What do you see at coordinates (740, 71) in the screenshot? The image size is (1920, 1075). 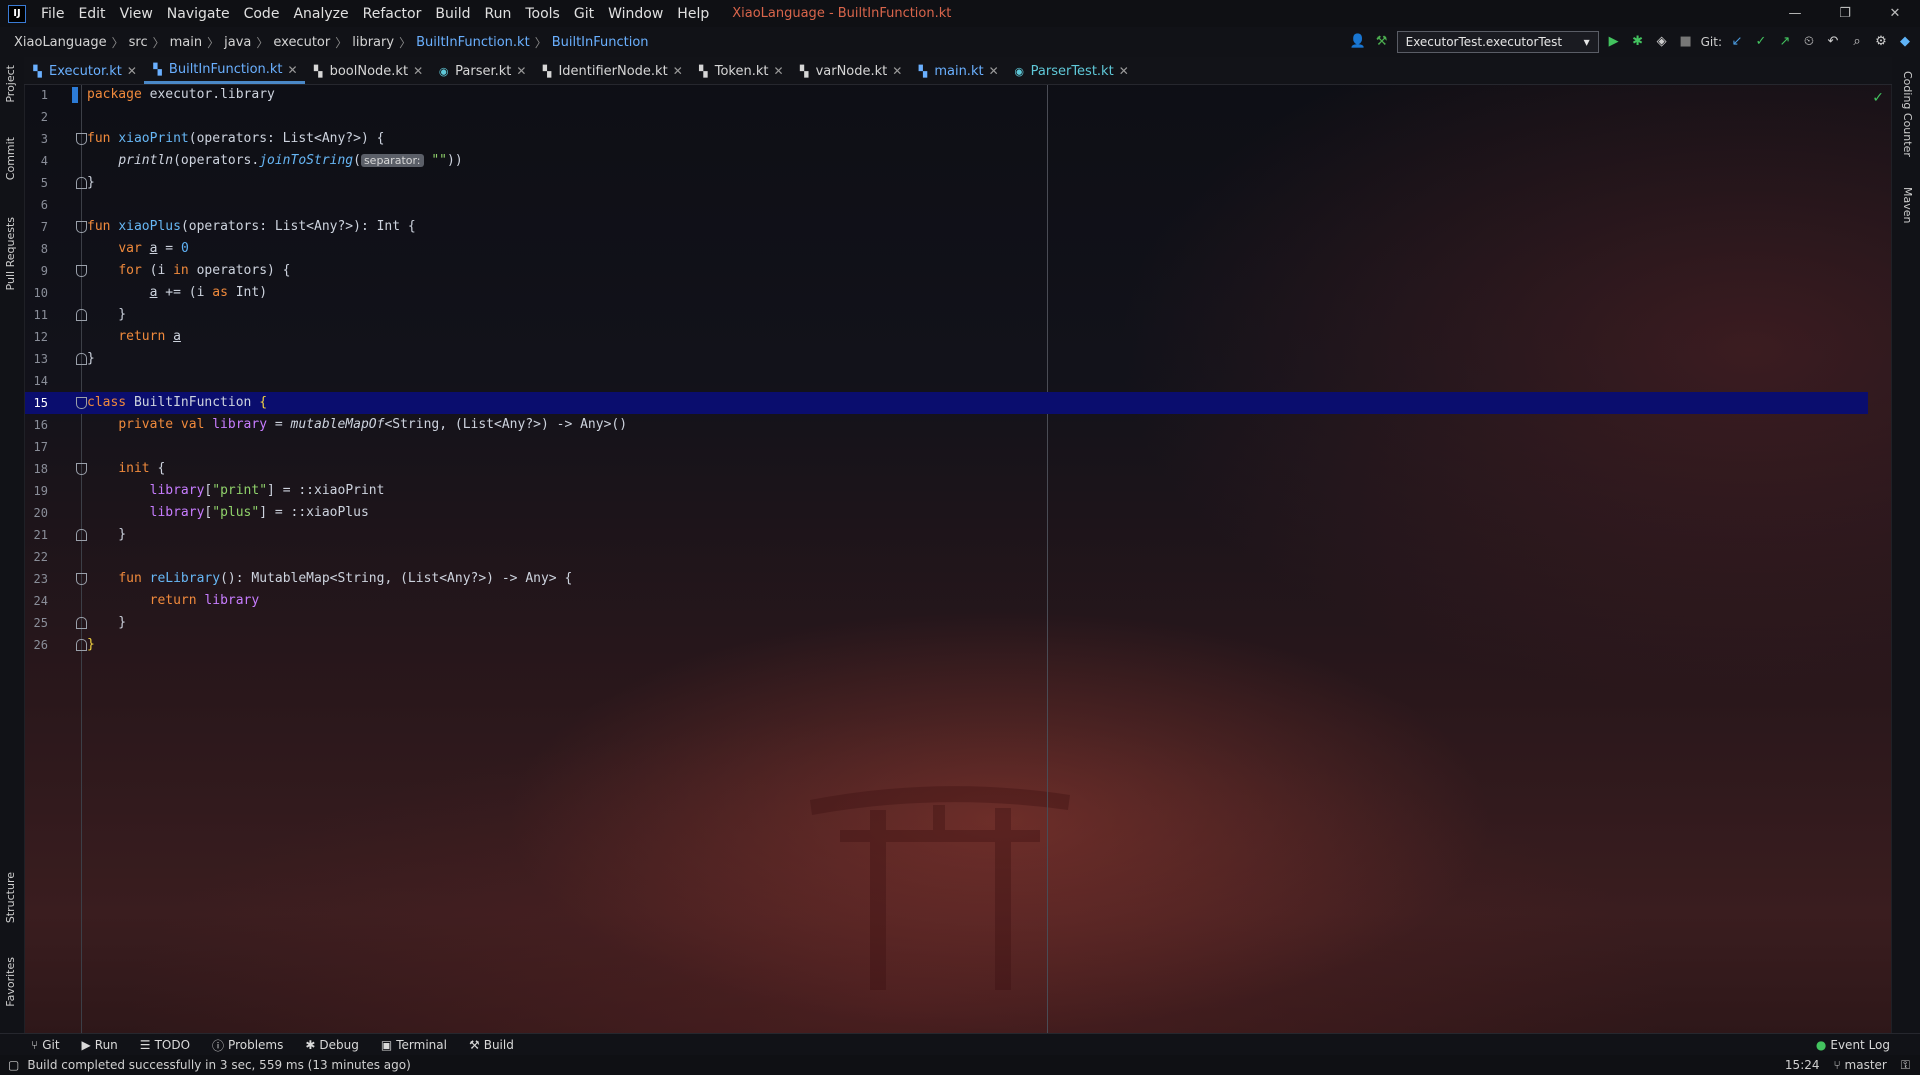 I see `tab-token: ▚ Token.kt ✕` at bounding box center [740, 71].